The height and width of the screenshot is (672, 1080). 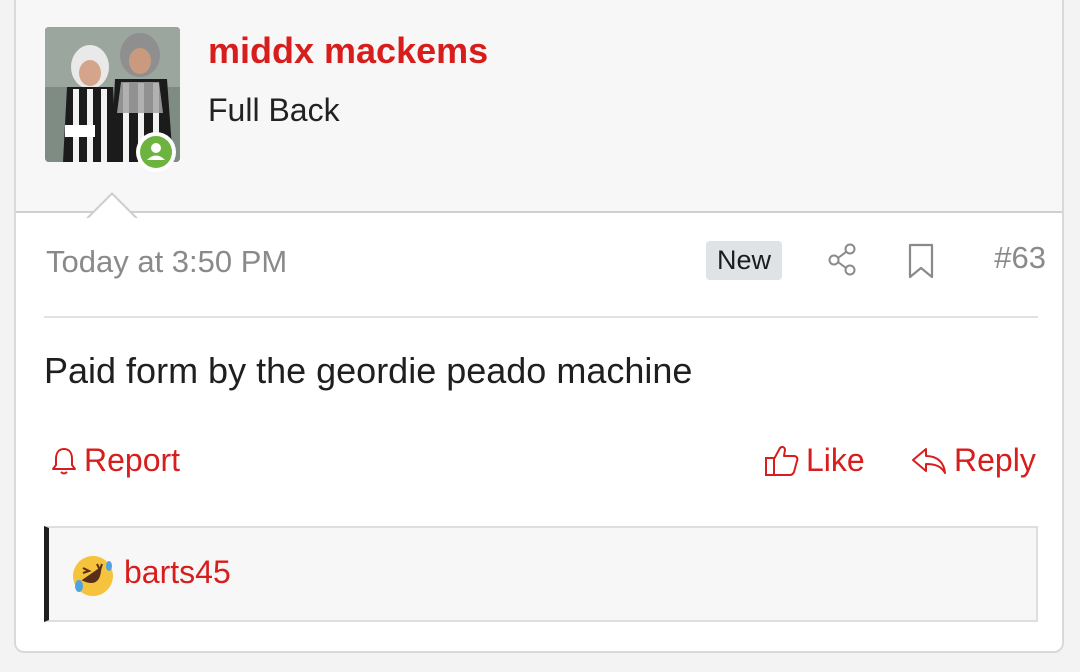 What do you see at coordinates (1020, 258) in the screenshot?
I see `post-number-link: #63` at bounding box center [1020, 258].